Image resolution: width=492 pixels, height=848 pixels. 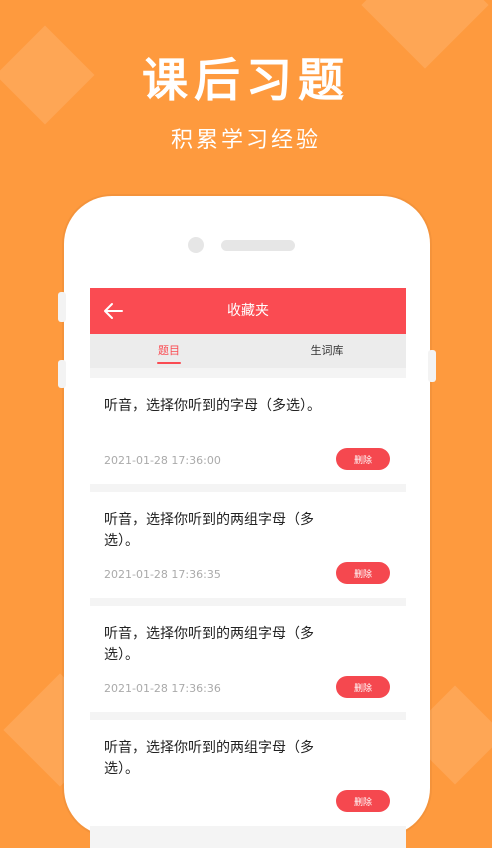 I want to click on tab-label: 生词库, so click(x=327, y=350).